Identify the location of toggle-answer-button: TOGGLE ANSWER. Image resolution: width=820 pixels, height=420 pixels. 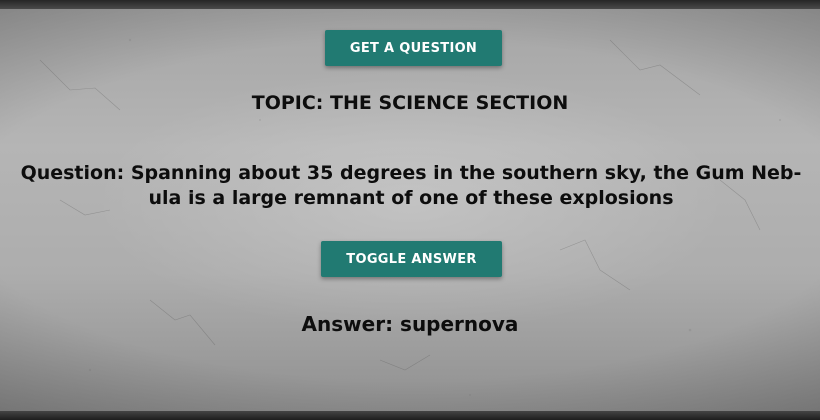
(411, 259).